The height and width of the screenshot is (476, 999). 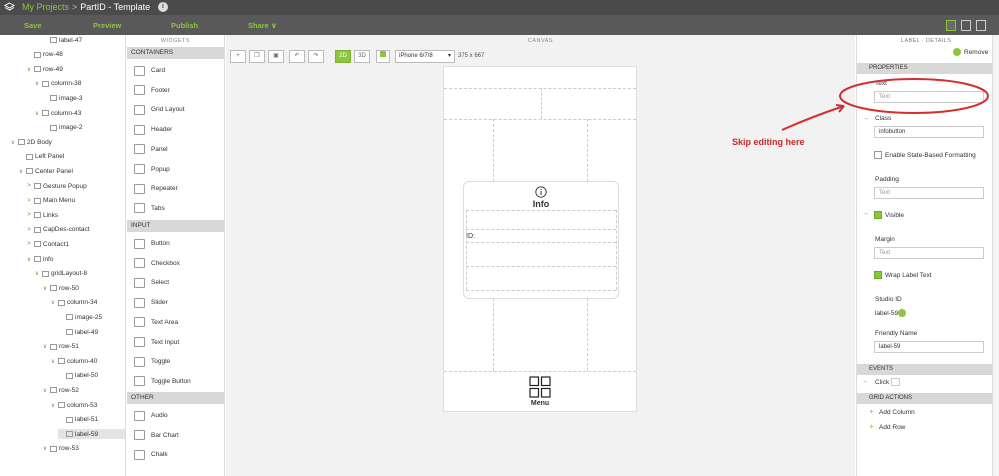 I want to click on tree-item: label-49, so click(x=91, y=332).